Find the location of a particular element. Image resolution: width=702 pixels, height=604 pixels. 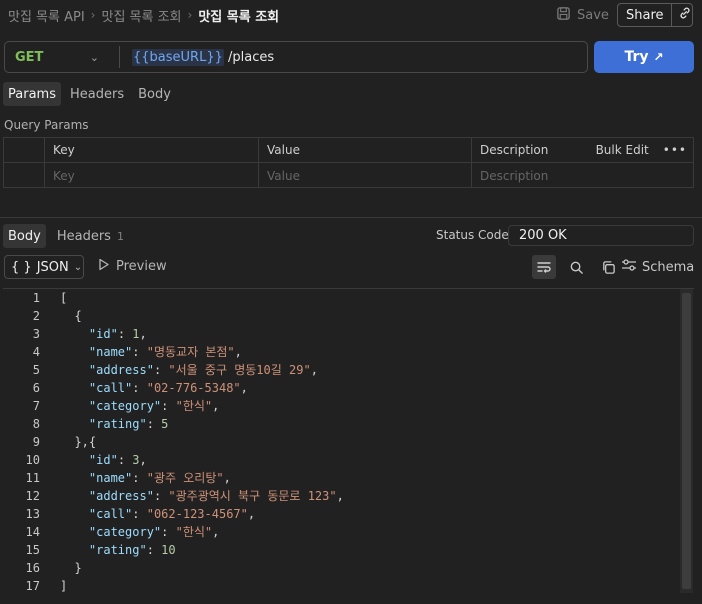

editor-scrollbar is located at coordinates (686, 441).